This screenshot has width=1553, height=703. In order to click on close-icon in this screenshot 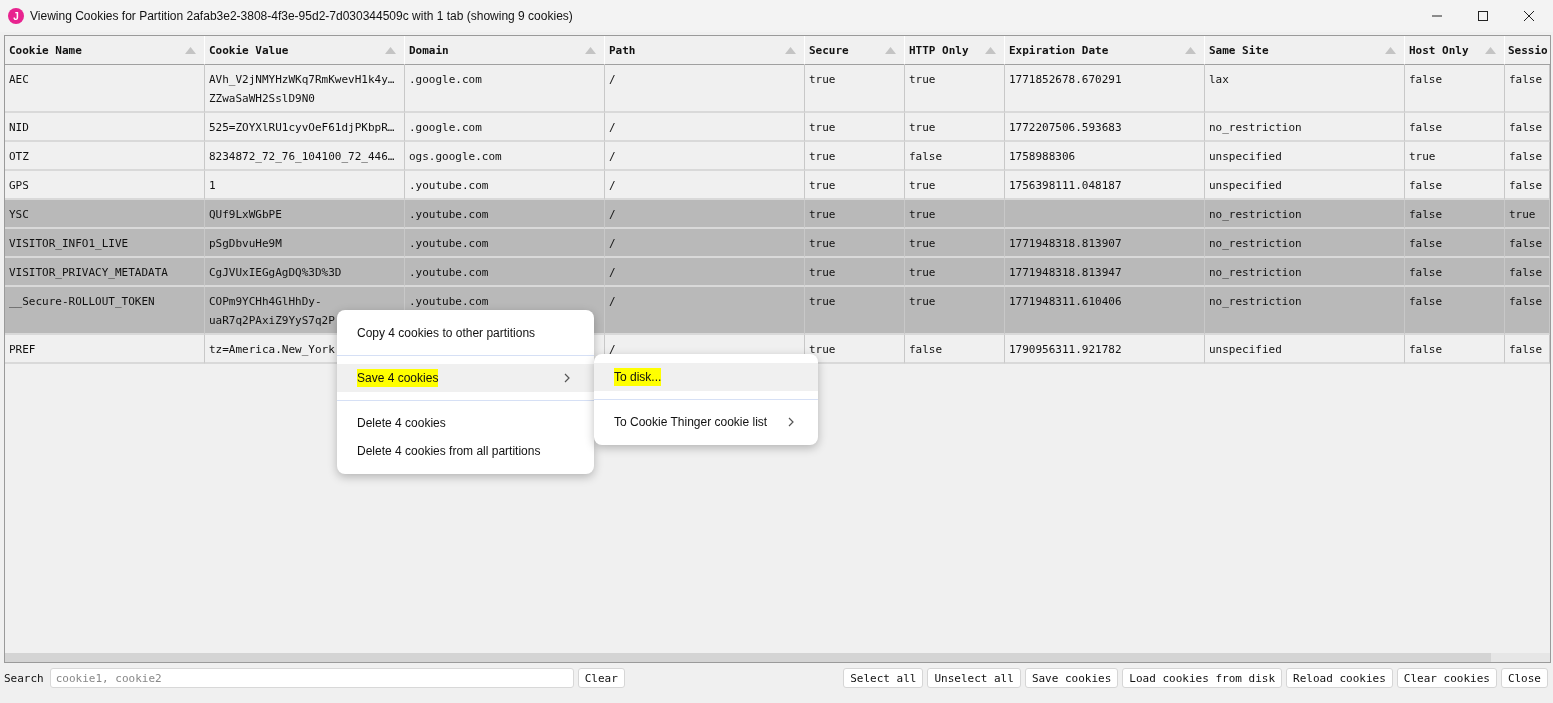, I will do `click(1529, 16)`.